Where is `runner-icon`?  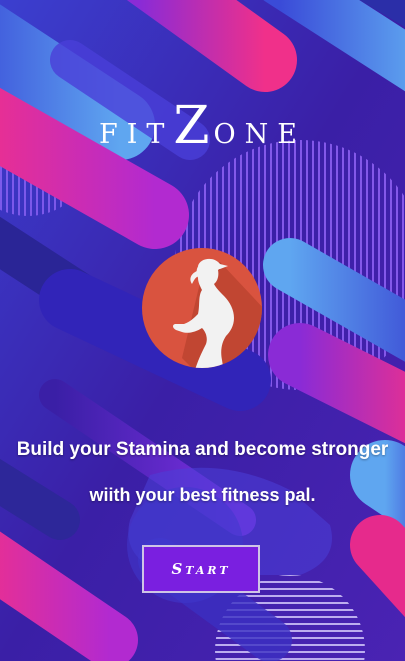
runner-icon is located at coordinates (202, 308).